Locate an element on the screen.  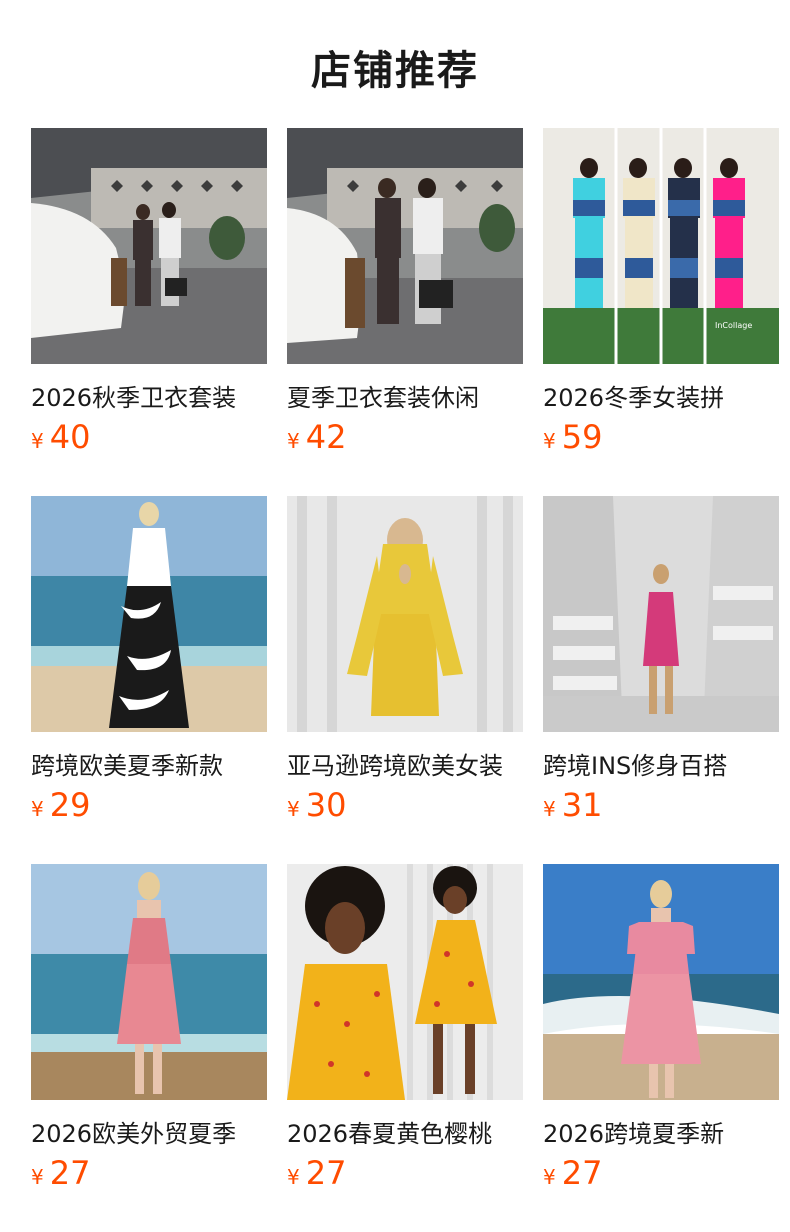
section-title: 店铺推荐 is located at coordinates (395, 71).